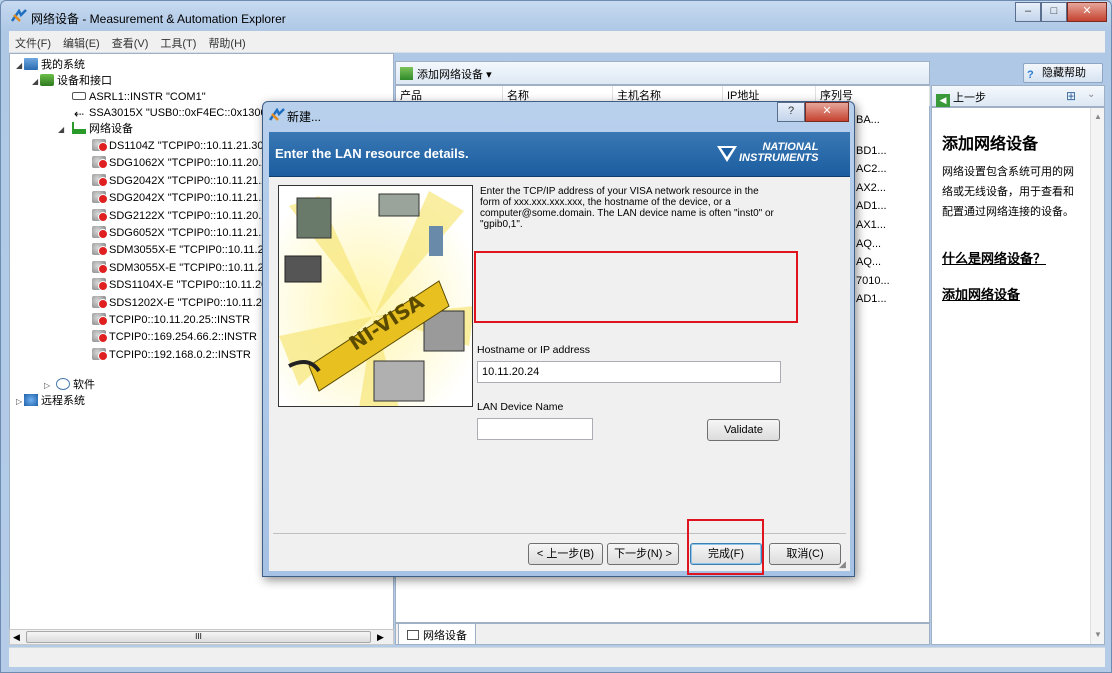 This screenshot has height=673, width=1112. Describe the element at coordinates (375, 296) in the screenshot. I see `nivisa-illustration-art: NI-VISA` at that location.